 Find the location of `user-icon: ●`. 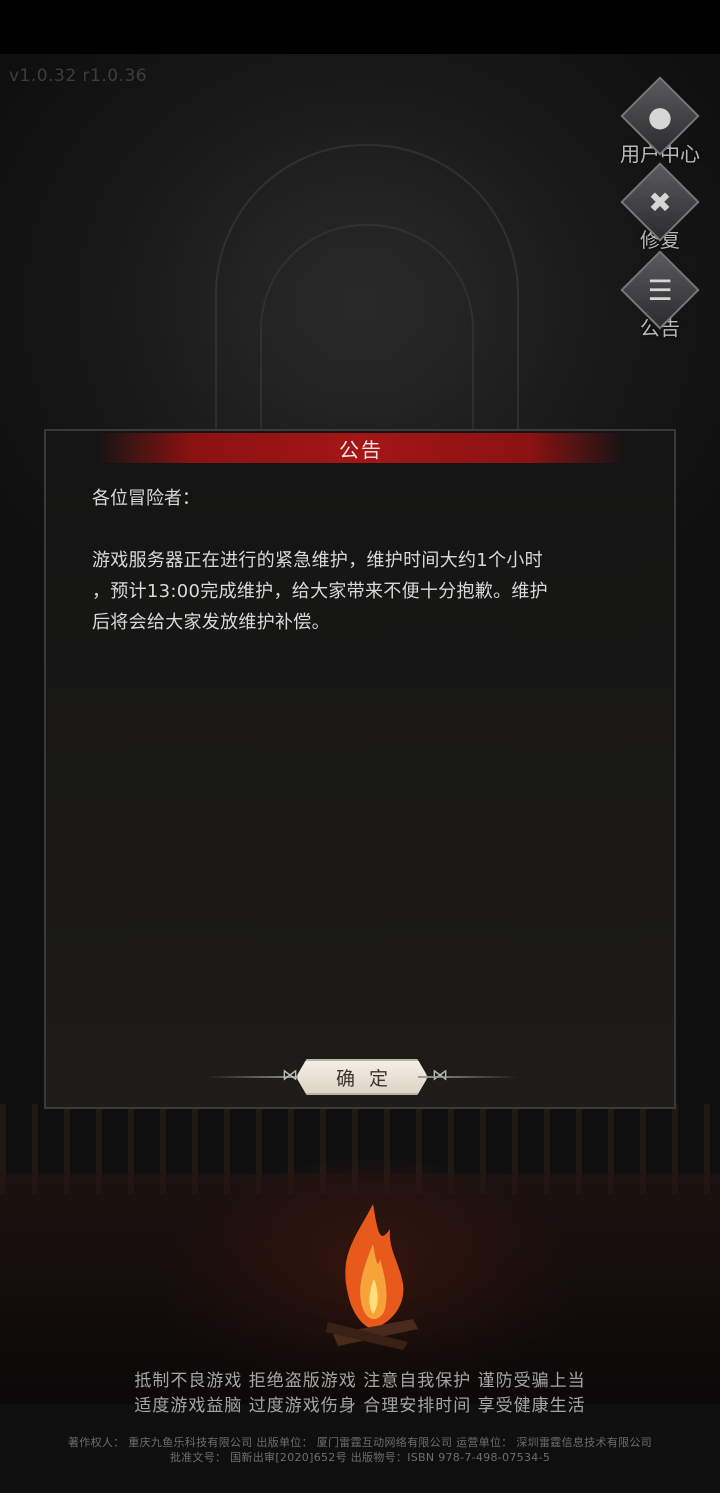

user-icon: ● is located at coordinates (660, 116).